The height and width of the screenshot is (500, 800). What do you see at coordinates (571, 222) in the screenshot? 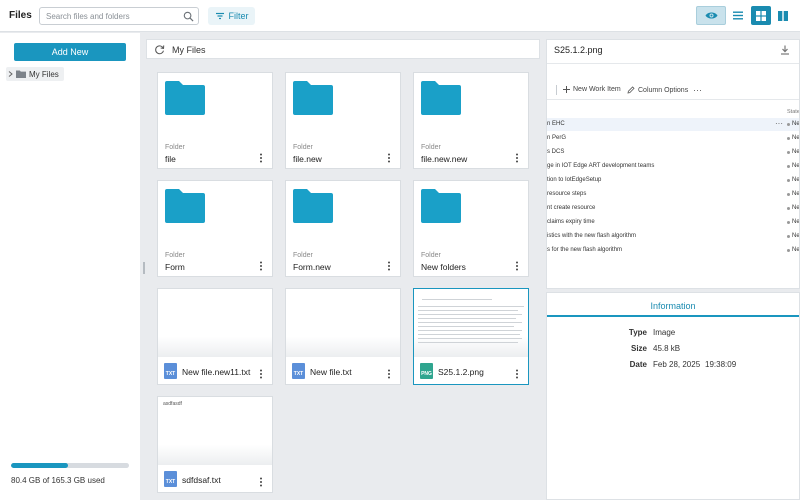
I see `preview-row-text: claims expiry time` at bounding box center [571, 222].